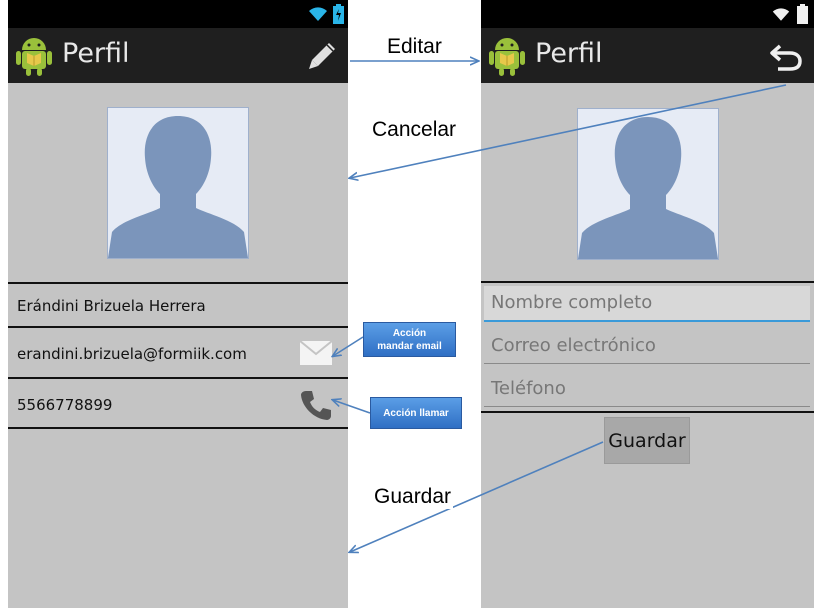  Describe the element at coordinates (409, 333) in the screenshot. I see `email-action-line1: Acción` at that location.